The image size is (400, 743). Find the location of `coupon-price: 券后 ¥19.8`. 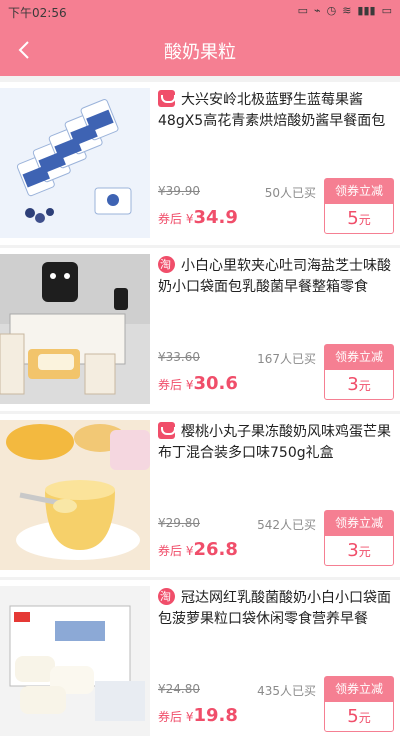

coupon-price: 券后 ¥19.8 is located at coordinates (198, 715).